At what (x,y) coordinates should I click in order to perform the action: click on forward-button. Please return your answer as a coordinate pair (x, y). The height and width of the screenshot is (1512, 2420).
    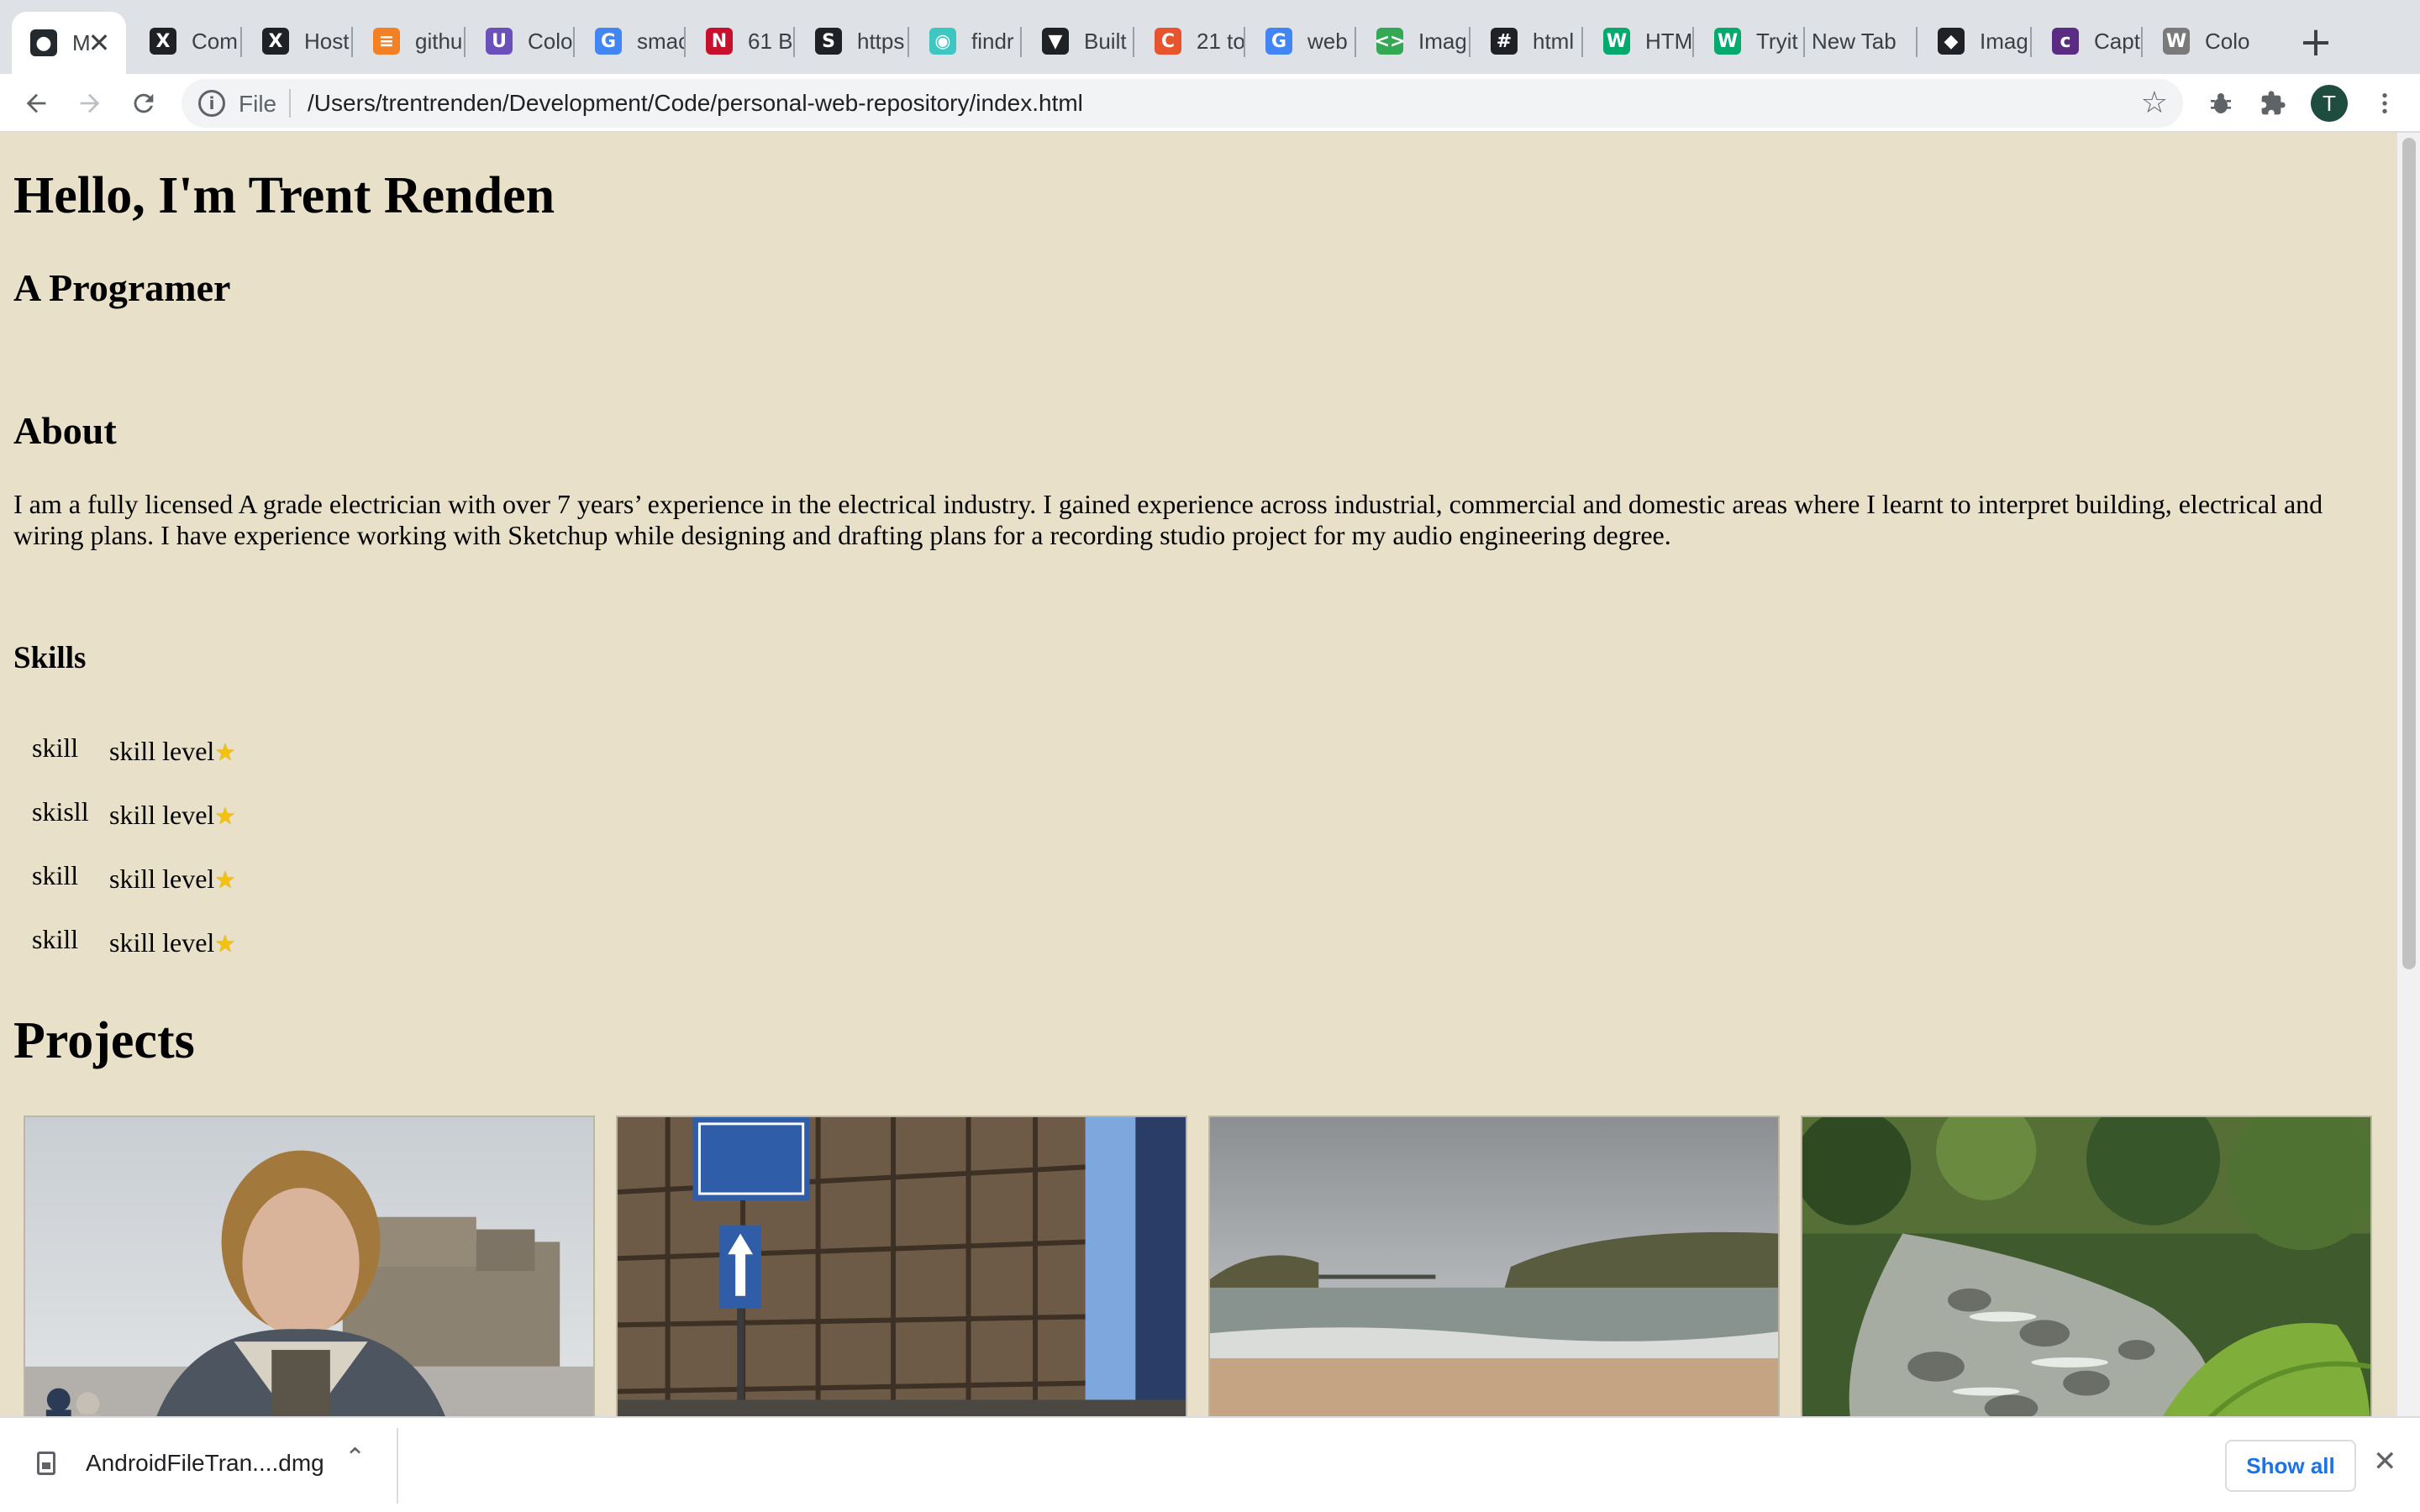
    Looking at the image, I should click on (90, 103).